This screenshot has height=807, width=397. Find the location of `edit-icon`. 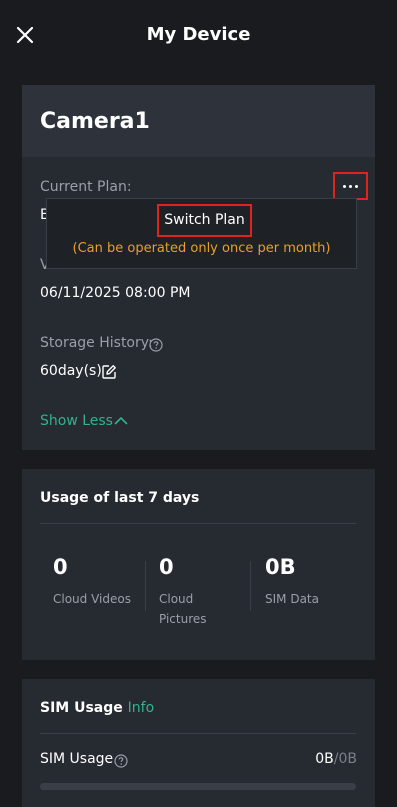

edit-icon is located at coordinates (109, 372).